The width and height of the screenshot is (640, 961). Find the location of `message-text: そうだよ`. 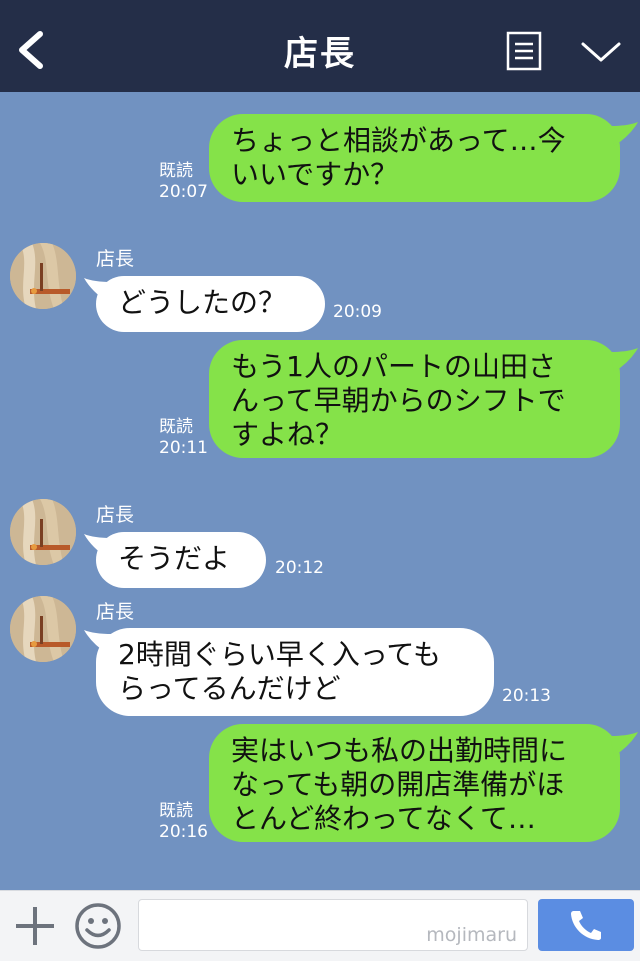

message-text: そうだよ is located at coordinates (174, 558).